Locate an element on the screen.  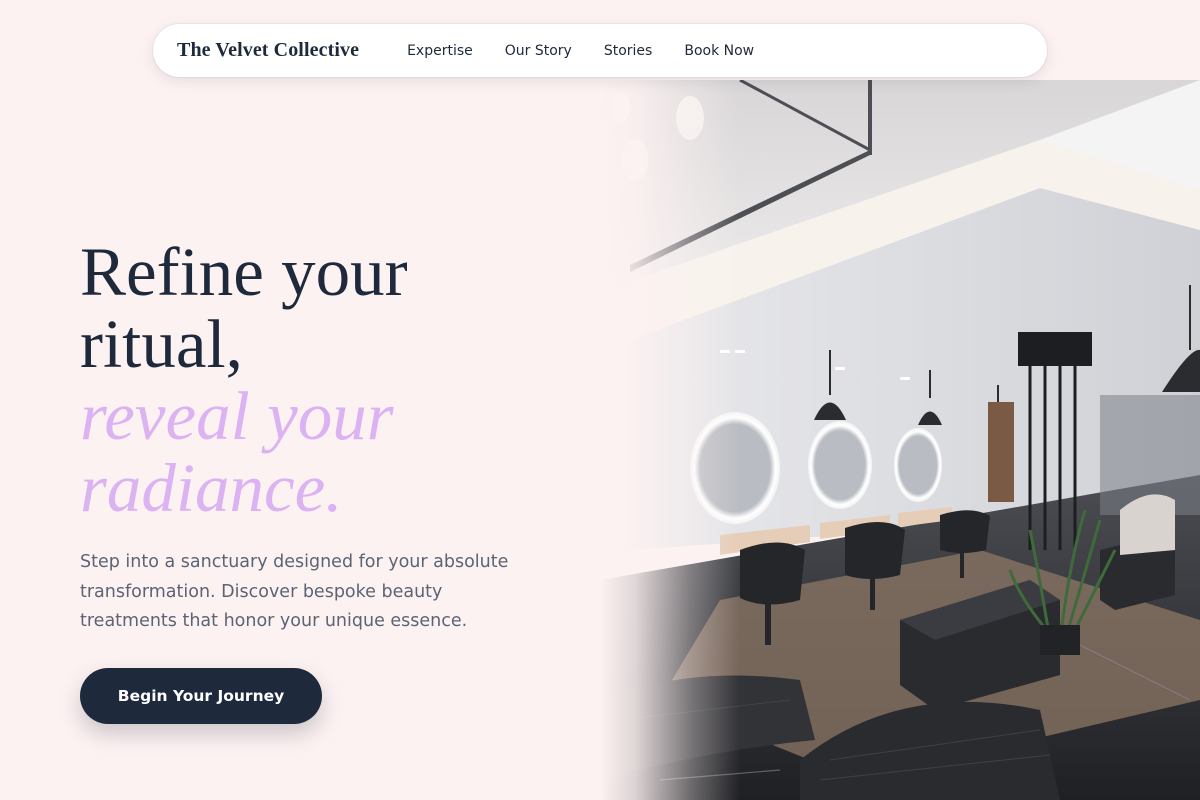
headline-line-2: ritual, is located at coordinates (161, 344).